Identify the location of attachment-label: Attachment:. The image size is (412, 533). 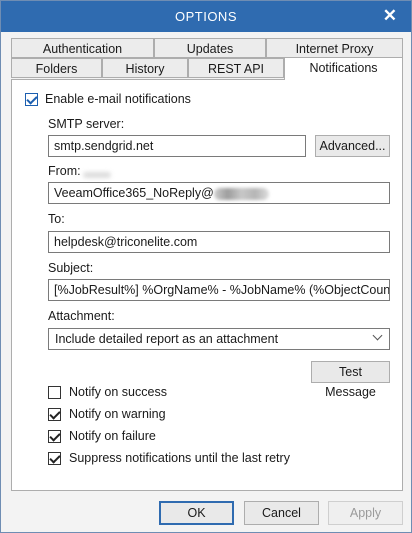
(81, 316).